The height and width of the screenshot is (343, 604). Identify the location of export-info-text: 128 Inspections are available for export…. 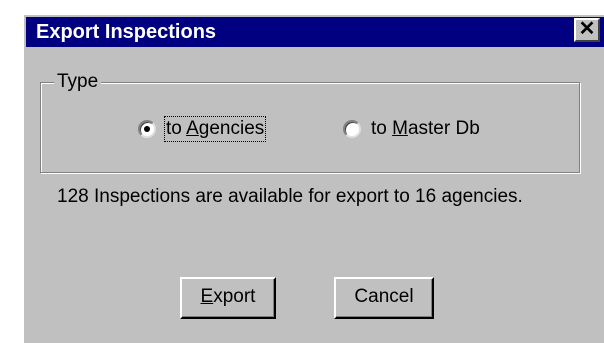
(290, 196).